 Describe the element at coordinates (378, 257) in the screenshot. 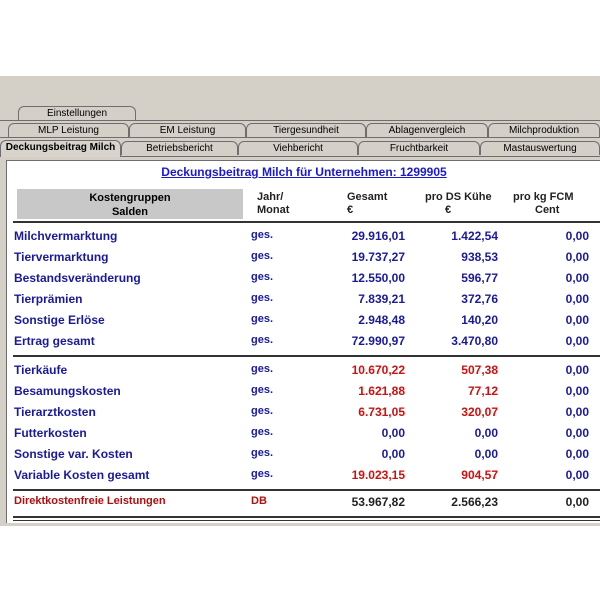

I see `row-gesamt: 19.737,27` at that location.